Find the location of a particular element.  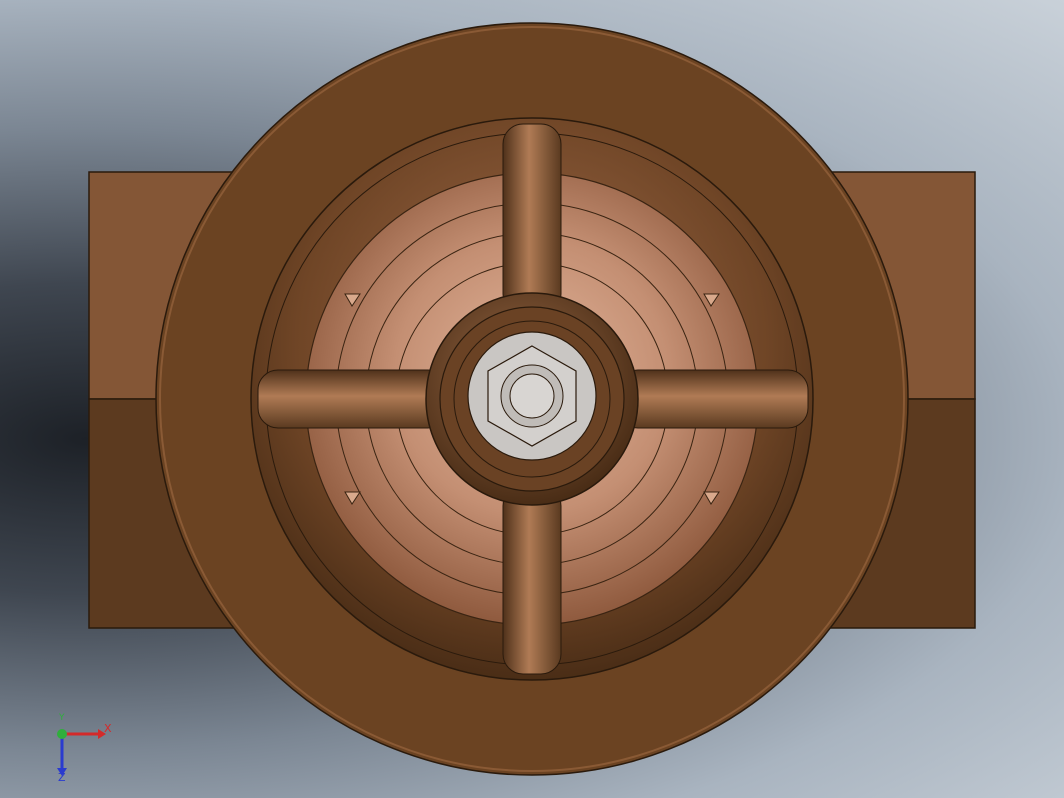

spoke-right is located at coordinates (713, 399).